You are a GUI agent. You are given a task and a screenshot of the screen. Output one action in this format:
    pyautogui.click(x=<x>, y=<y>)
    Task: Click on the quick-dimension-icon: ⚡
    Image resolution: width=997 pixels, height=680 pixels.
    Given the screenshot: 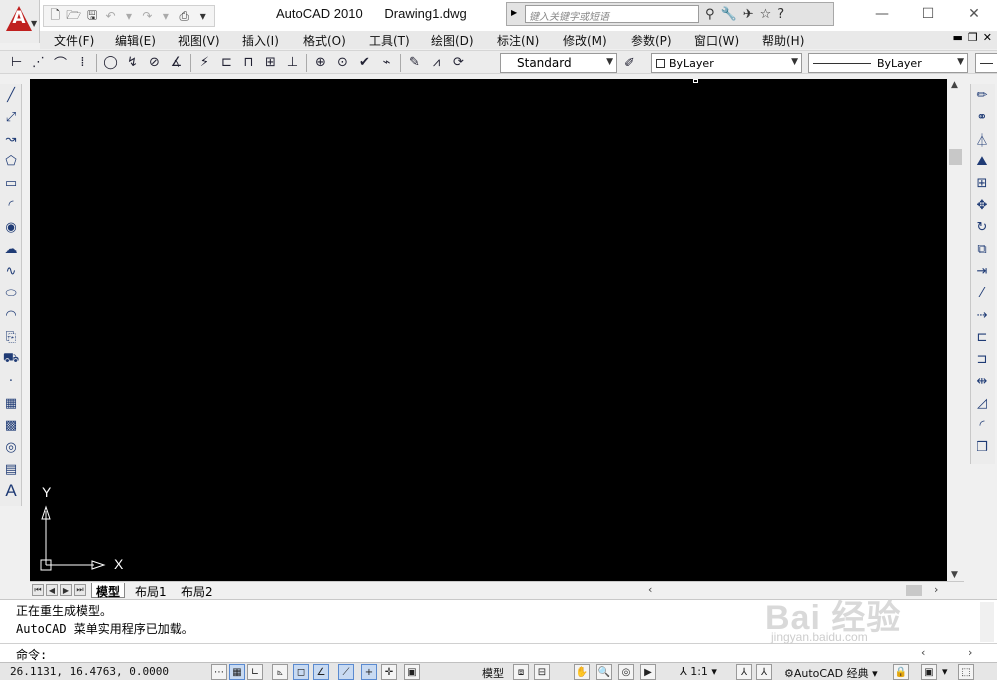 What is the action you would take?
    pyautogui.click(x=204, y=63)
    